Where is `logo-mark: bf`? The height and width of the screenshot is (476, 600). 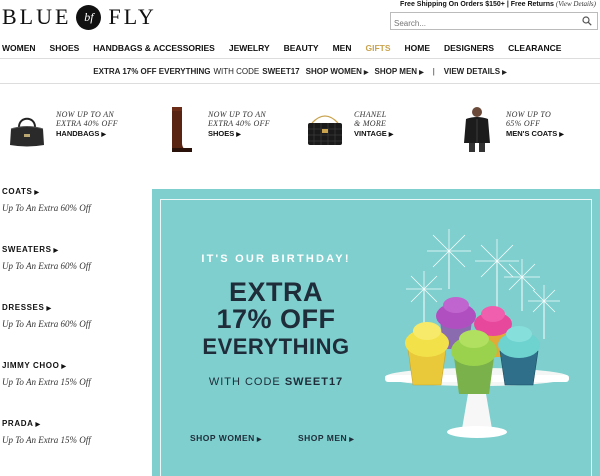
logo-mark: bf is located at coordinates (89, 17).